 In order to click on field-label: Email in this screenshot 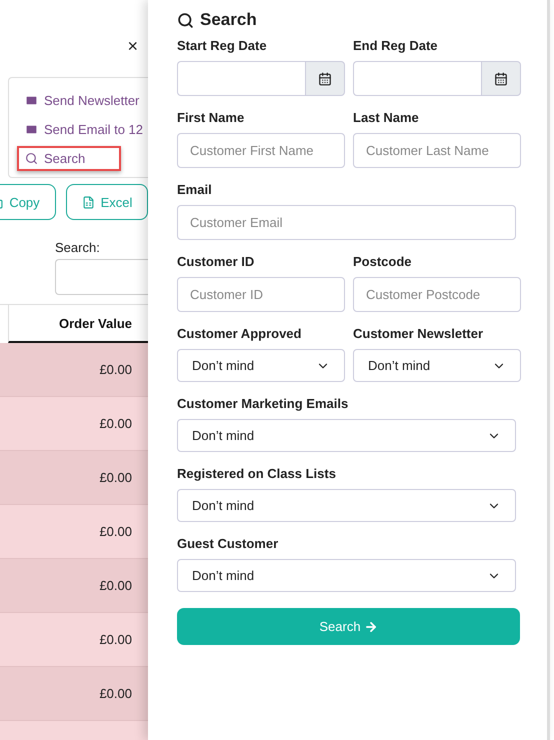, I will do `click(195, 189)`.